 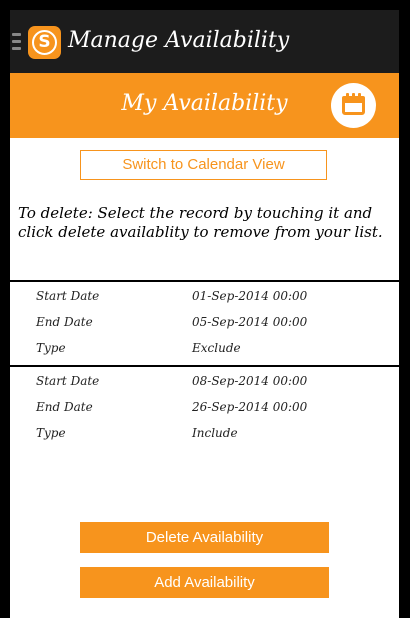 I want to click on end-date-row: End Date 05-Sep-2014 00:00, so click(x=204, y=324).